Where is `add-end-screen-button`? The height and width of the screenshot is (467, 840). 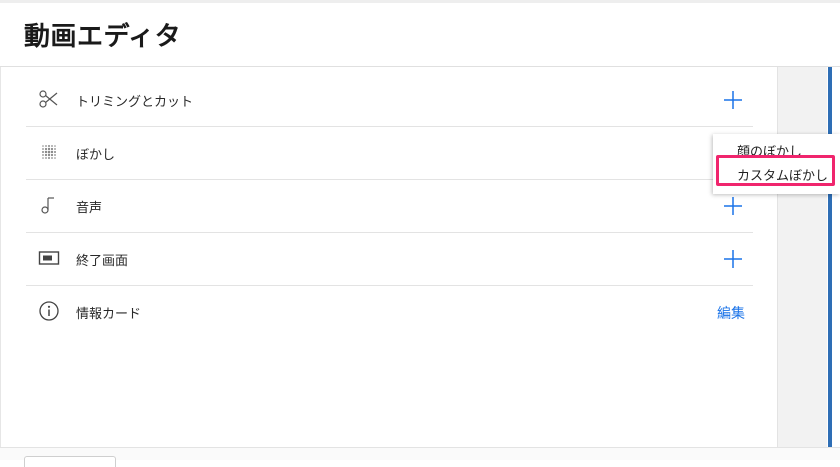 add-end-screen-button is located at coordinates (733, 259).